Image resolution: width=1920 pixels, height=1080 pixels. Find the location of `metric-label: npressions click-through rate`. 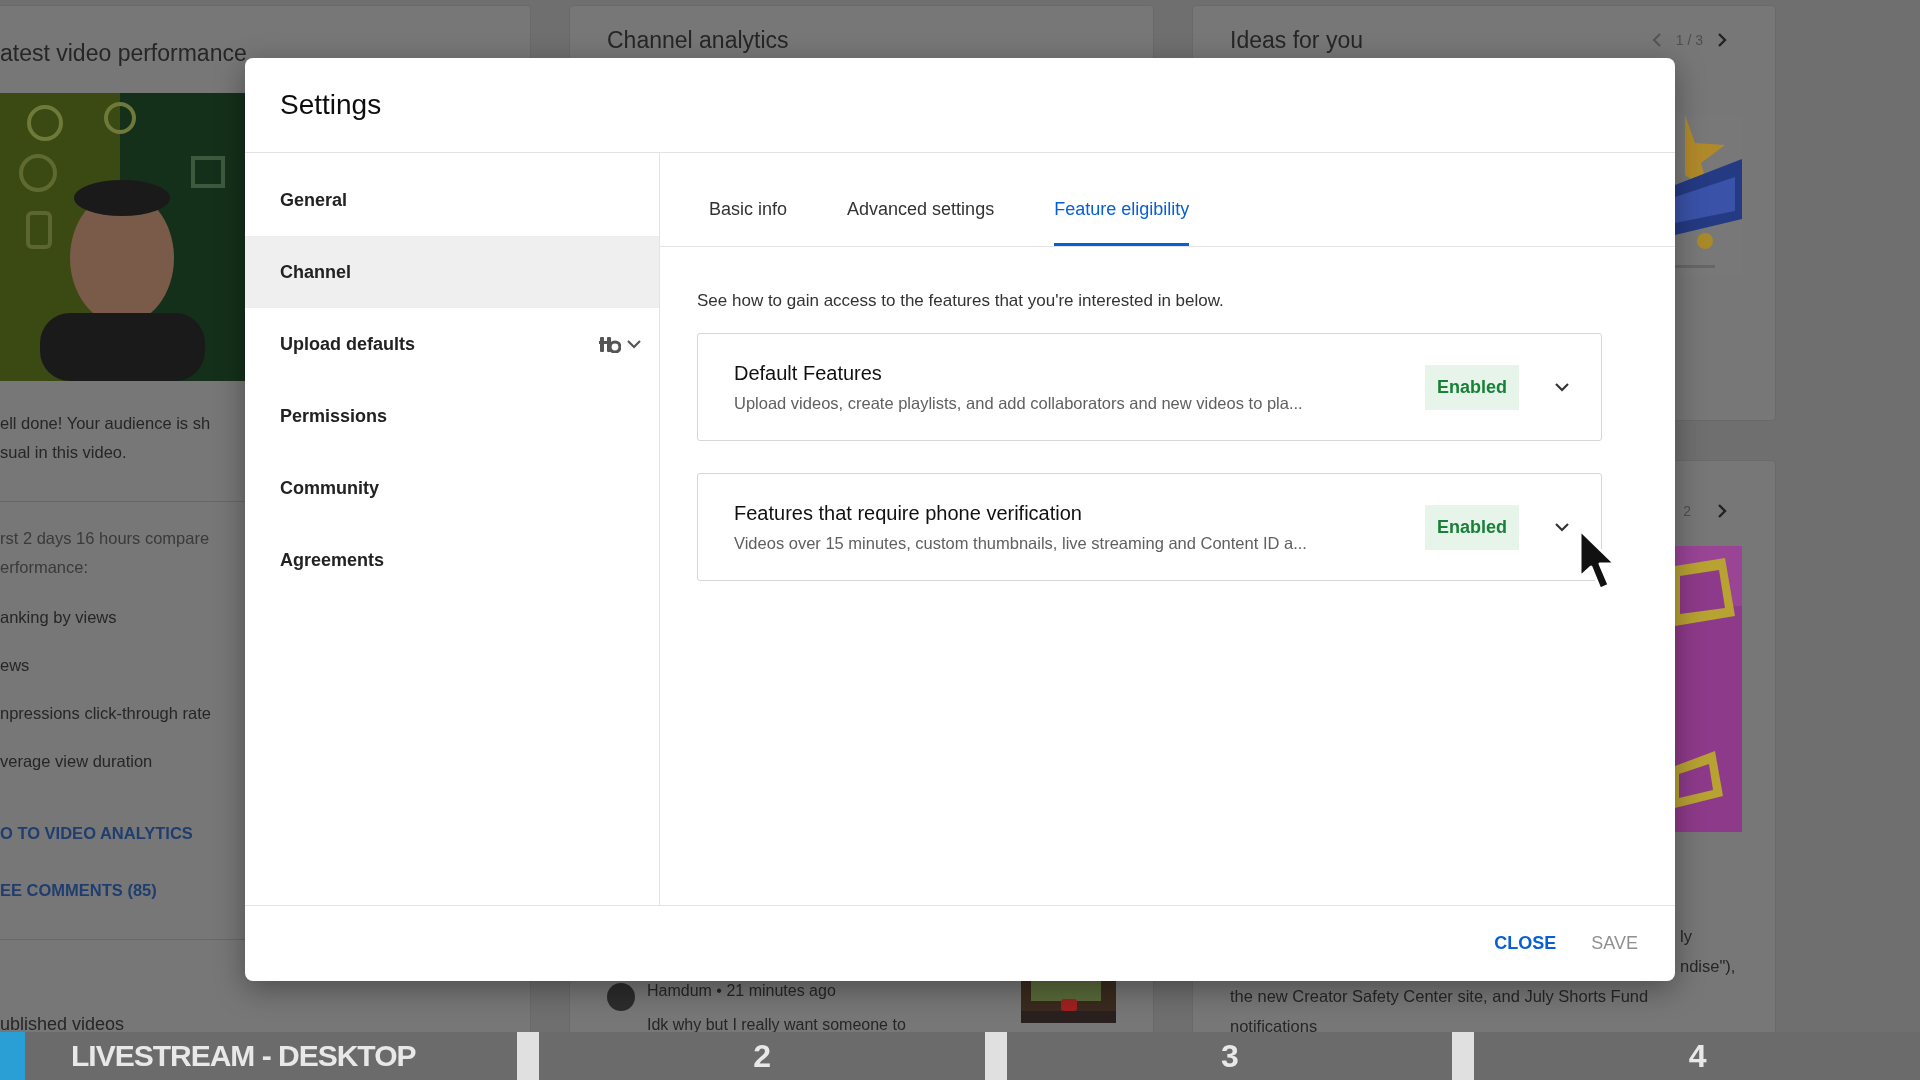

metric-label: npressions click-through rate is located at coordinates (105, 713).